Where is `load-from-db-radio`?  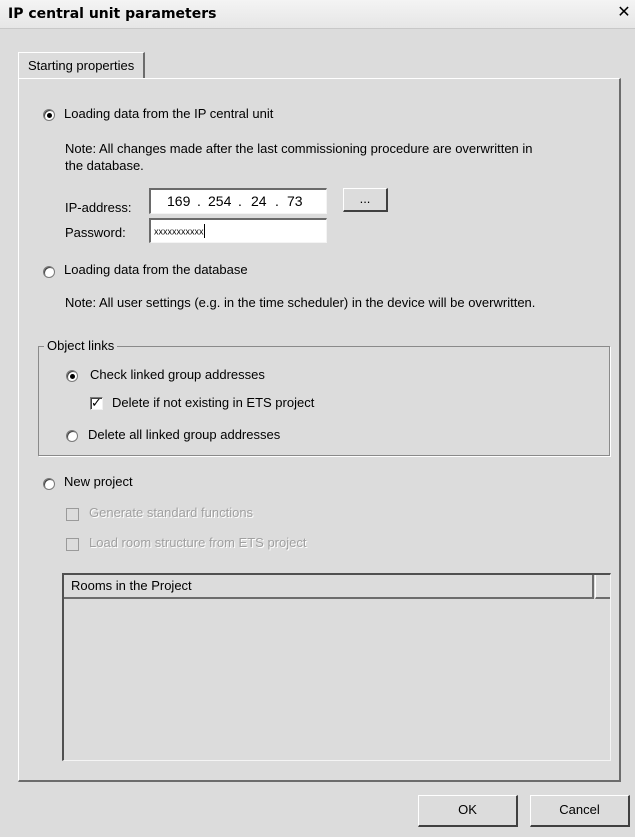
load-from-db-radio is located at coordinates (49, 272).